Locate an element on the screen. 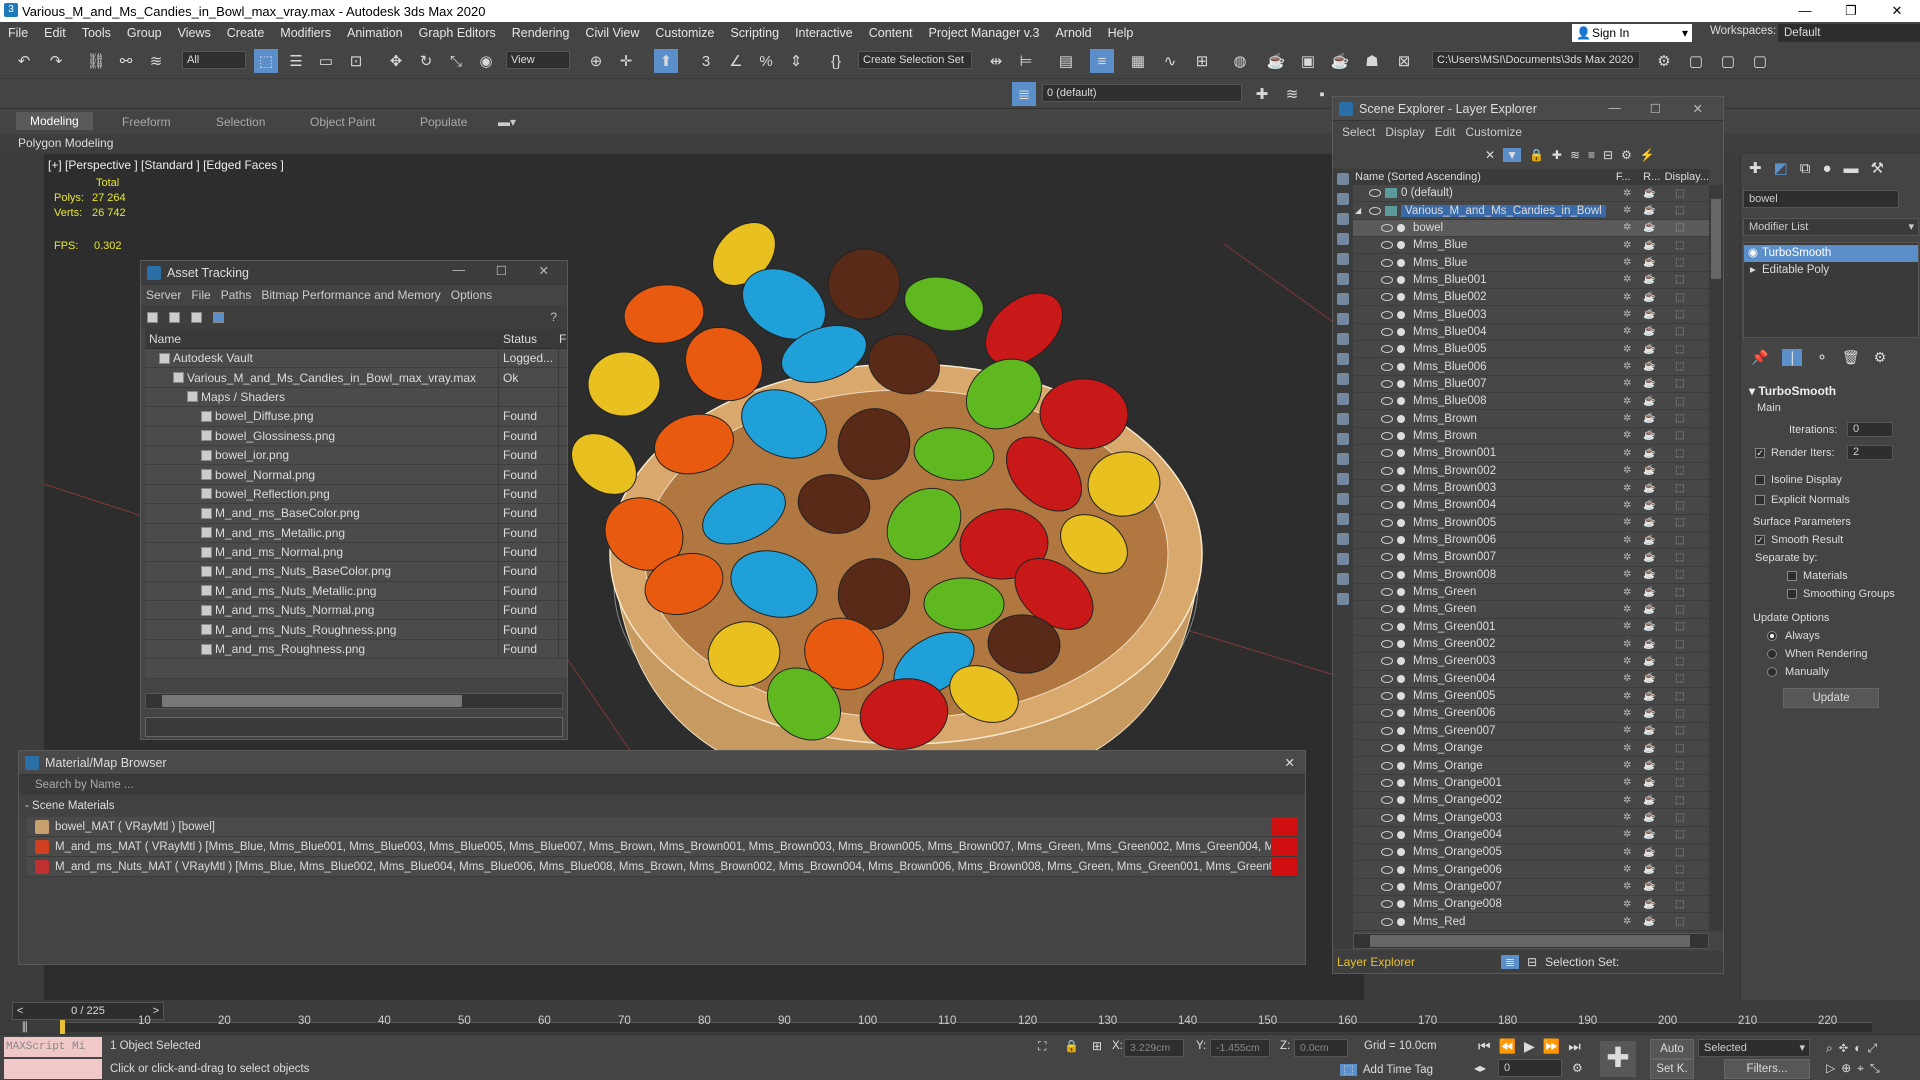 Image resolution: width=1920 pixels, height=1080 pixels. viewport-nav-icons-2: ▷⊕⌖⤡ is located at coordinates (1856, 1068).